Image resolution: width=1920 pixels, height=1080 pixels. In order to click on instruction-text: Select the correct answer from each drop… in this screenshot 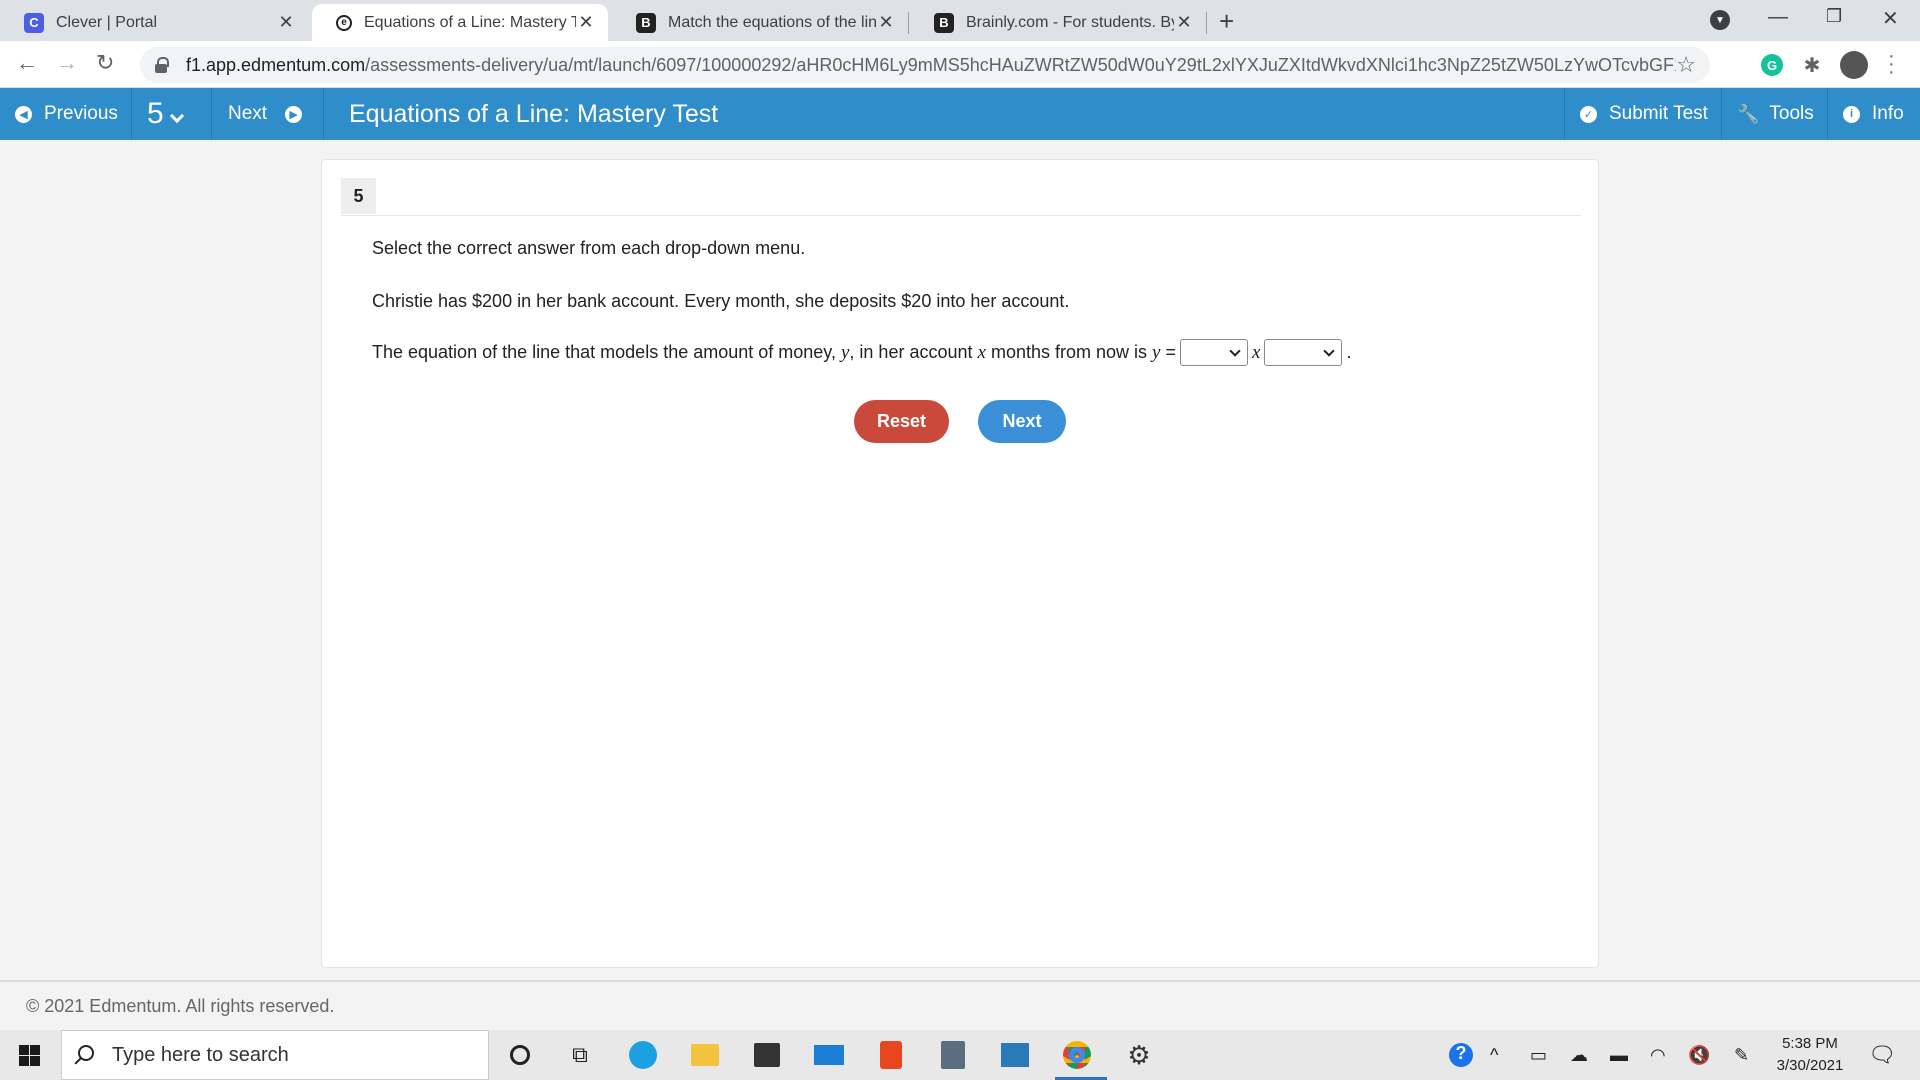, I will do `click(589, 248)`.